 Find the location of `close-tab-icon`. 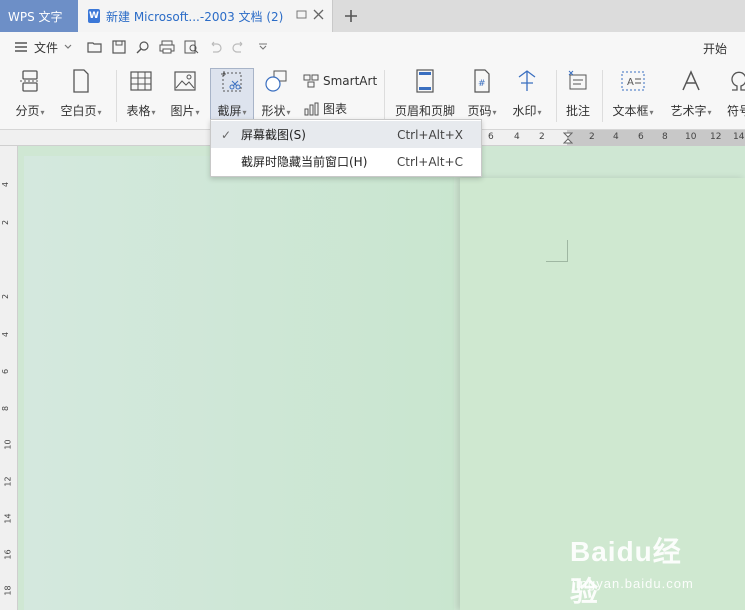

close-tab-icon is located at coordinates (318, 16).